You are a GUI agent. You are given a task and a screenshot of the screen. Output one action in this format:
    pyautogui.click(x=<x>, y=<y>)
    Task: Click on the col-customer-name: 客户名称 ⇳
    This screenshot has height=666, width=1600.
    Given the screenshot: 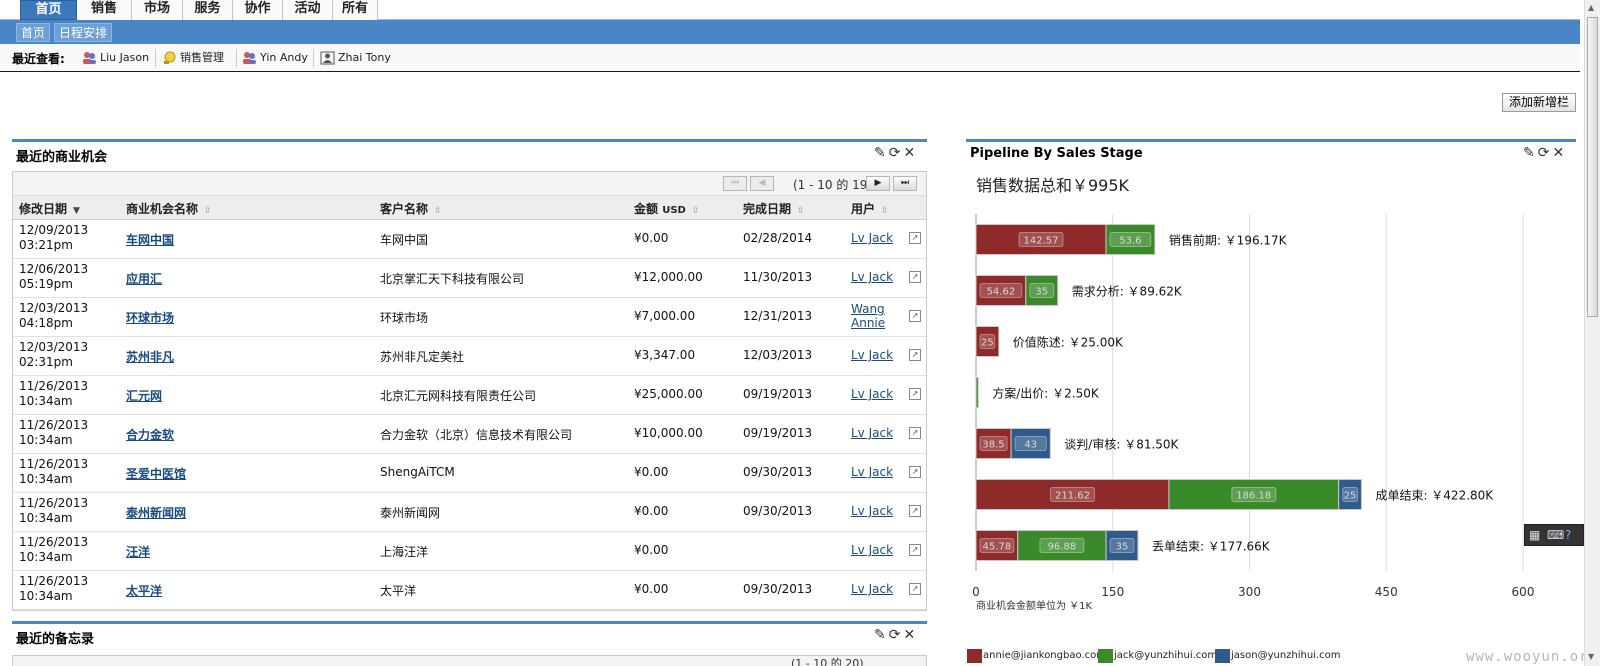 What is the action you would take?
    pyautogui.click(x=411, y=208)
    